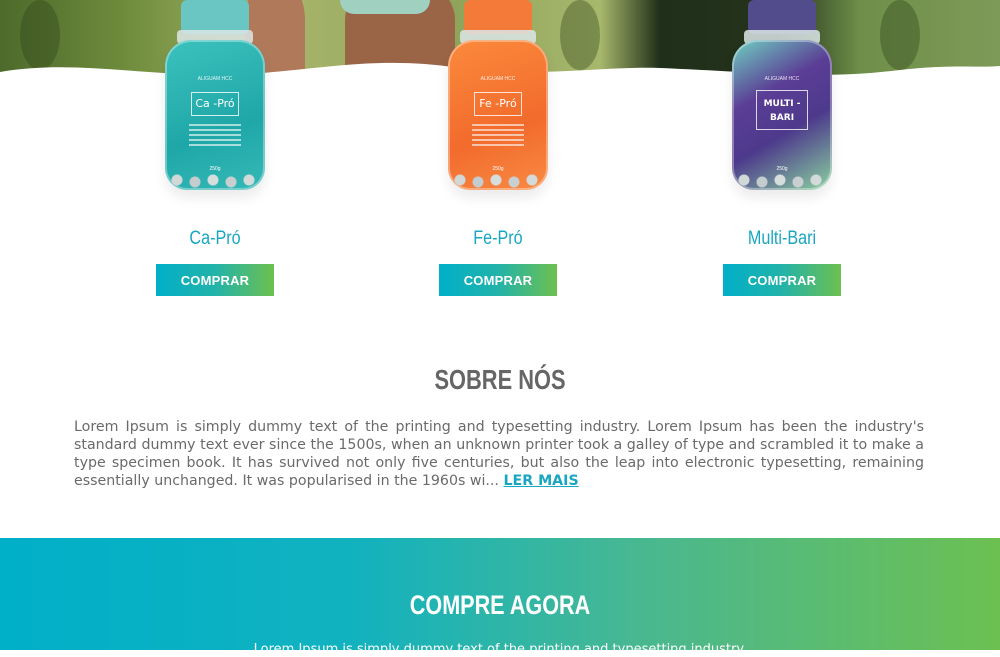 The height and width of the screenshot is (657, 1000). I want to click on product-jar-image: ALIGUAM HCC Fe -Pró 250g, so click(498, 96).